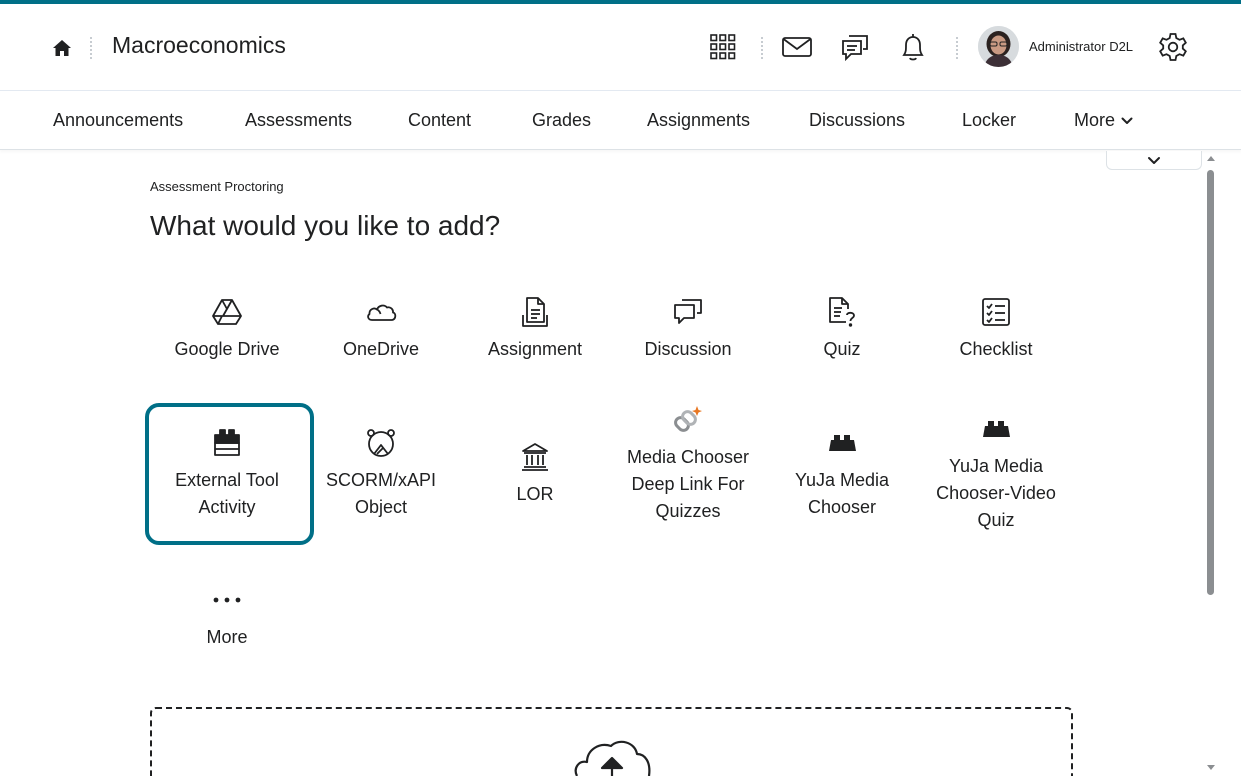 The image size is (1241, 776). I want to click on scorm-icon, so click(381, 443).